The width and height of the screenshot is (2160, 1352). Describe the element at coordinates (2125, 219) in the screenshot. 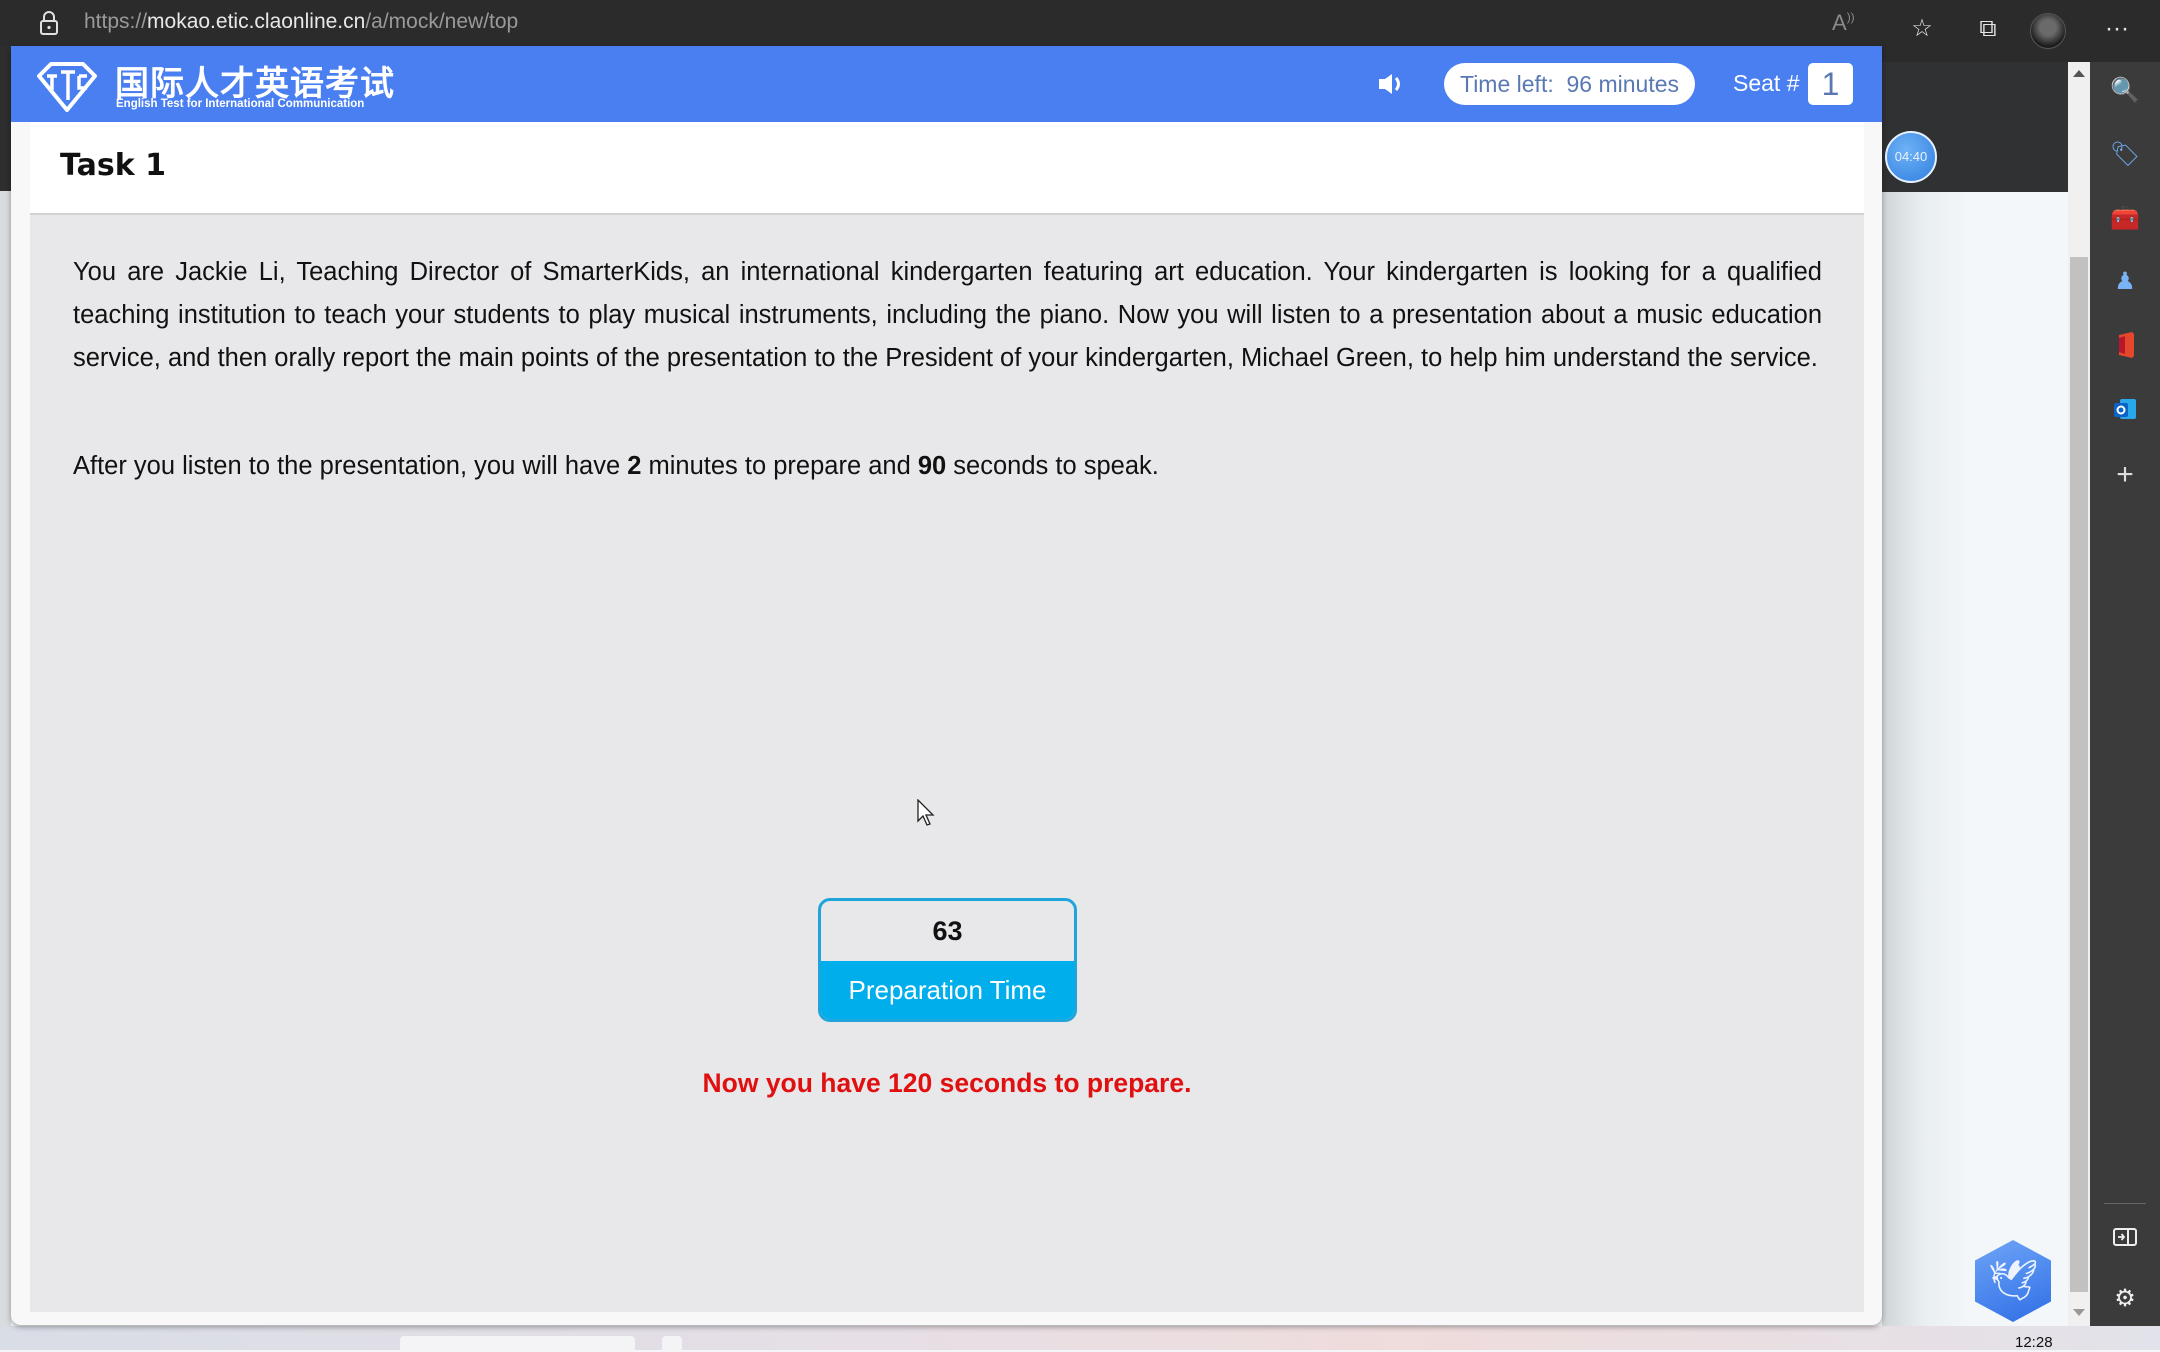

I see `tools-icon: 🧰` at that location.